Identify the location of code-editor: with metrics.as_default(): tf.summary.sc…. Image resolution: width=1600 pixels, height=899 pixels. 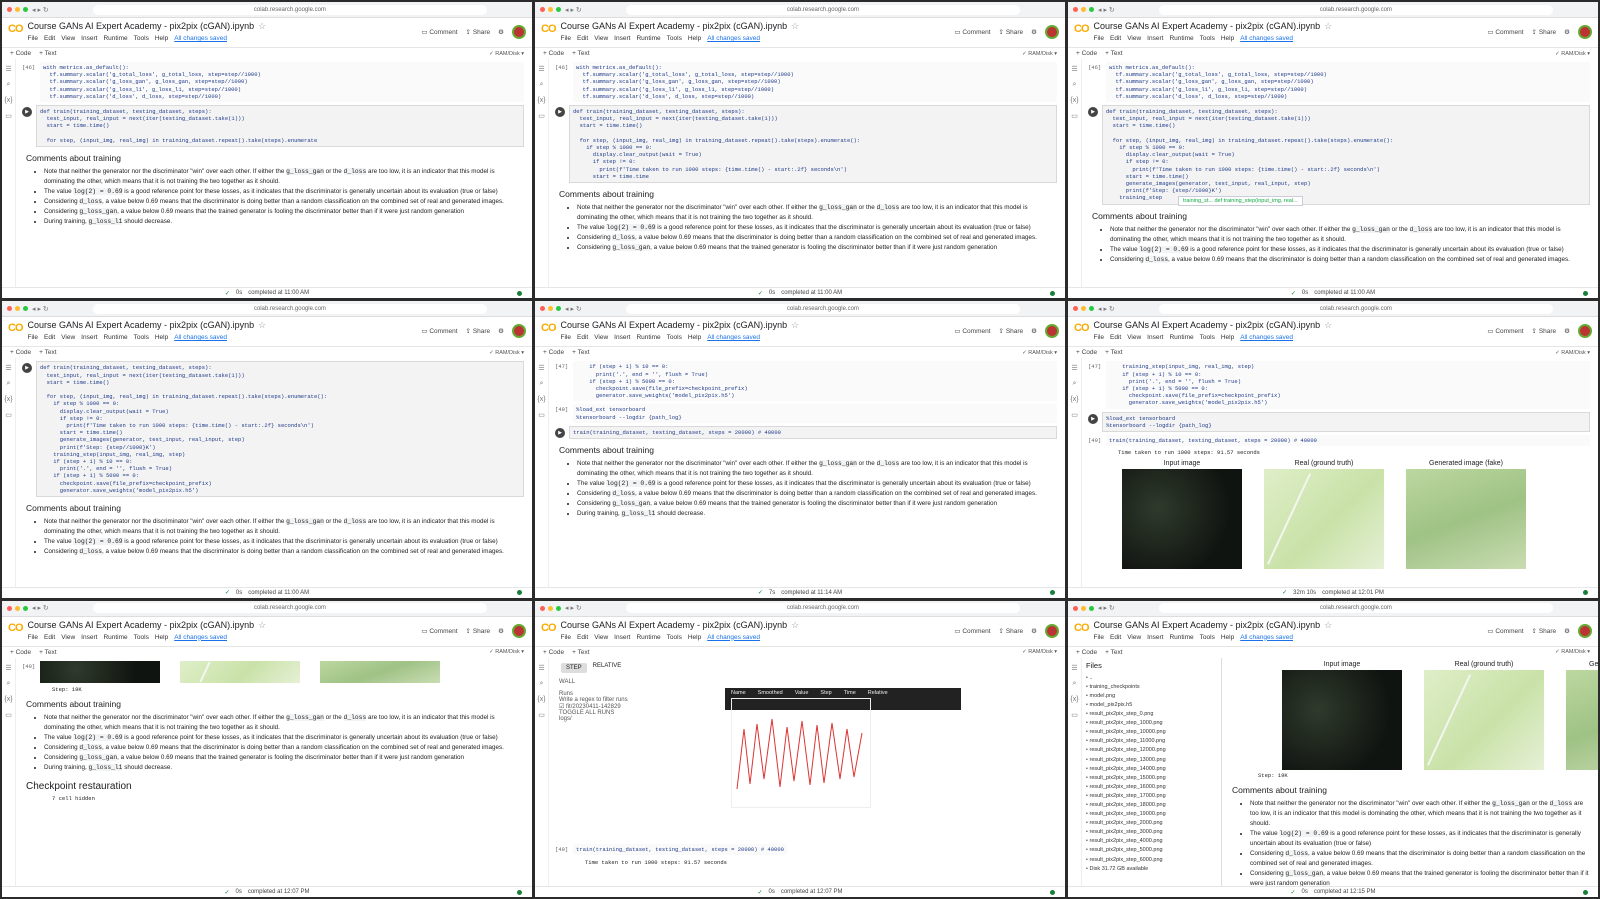
(815, 82).